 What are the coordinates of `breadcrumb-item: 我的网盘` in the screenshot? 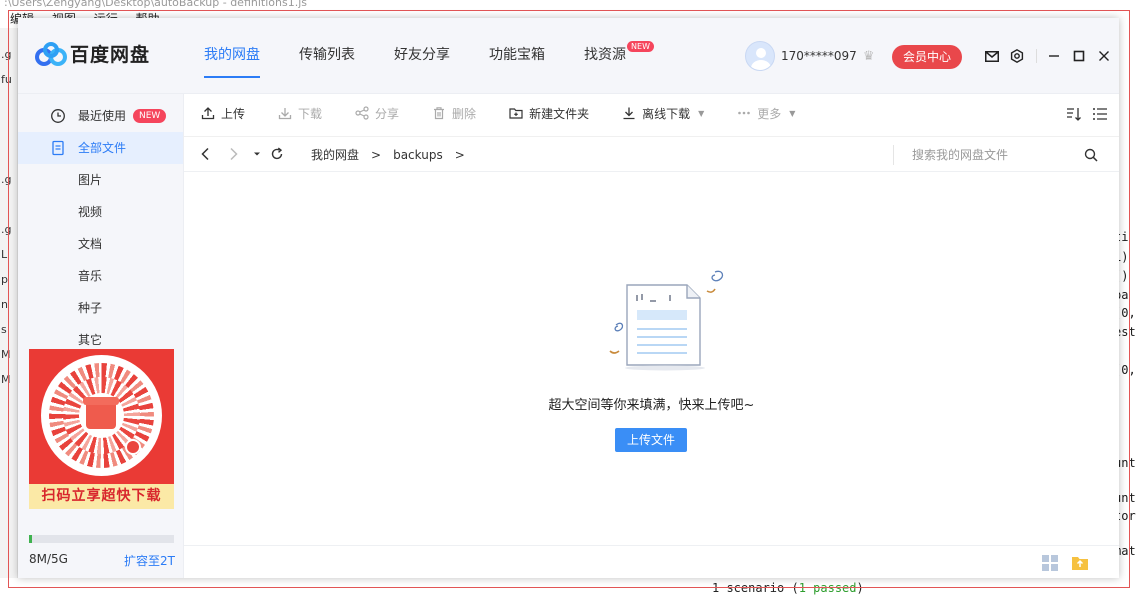 It's located at (335, 155).